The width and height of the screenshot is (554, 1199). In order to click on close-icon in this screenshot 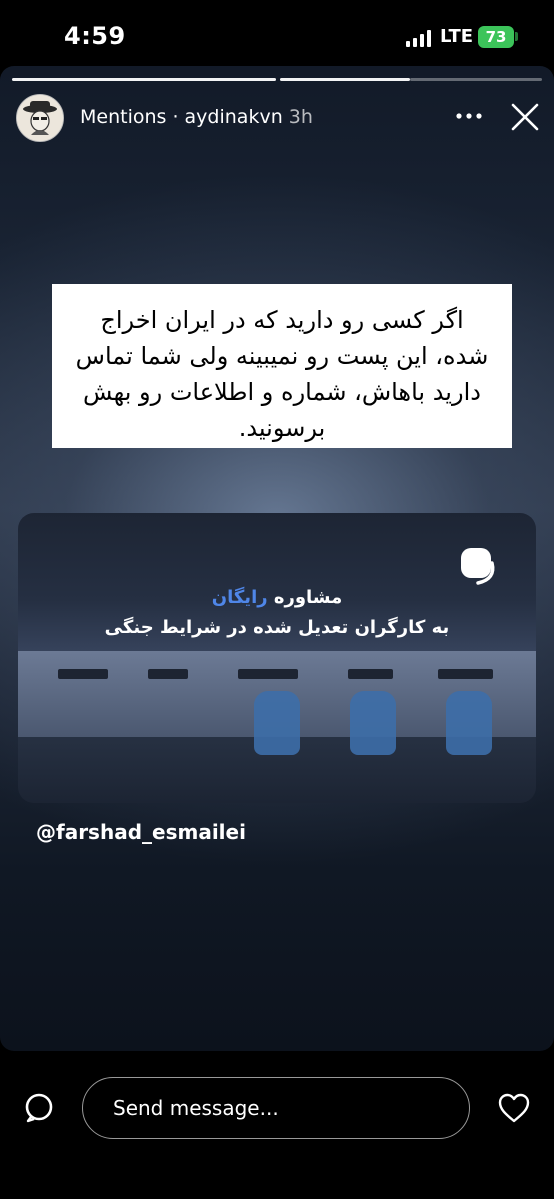, I will do `click(525, 117)`.